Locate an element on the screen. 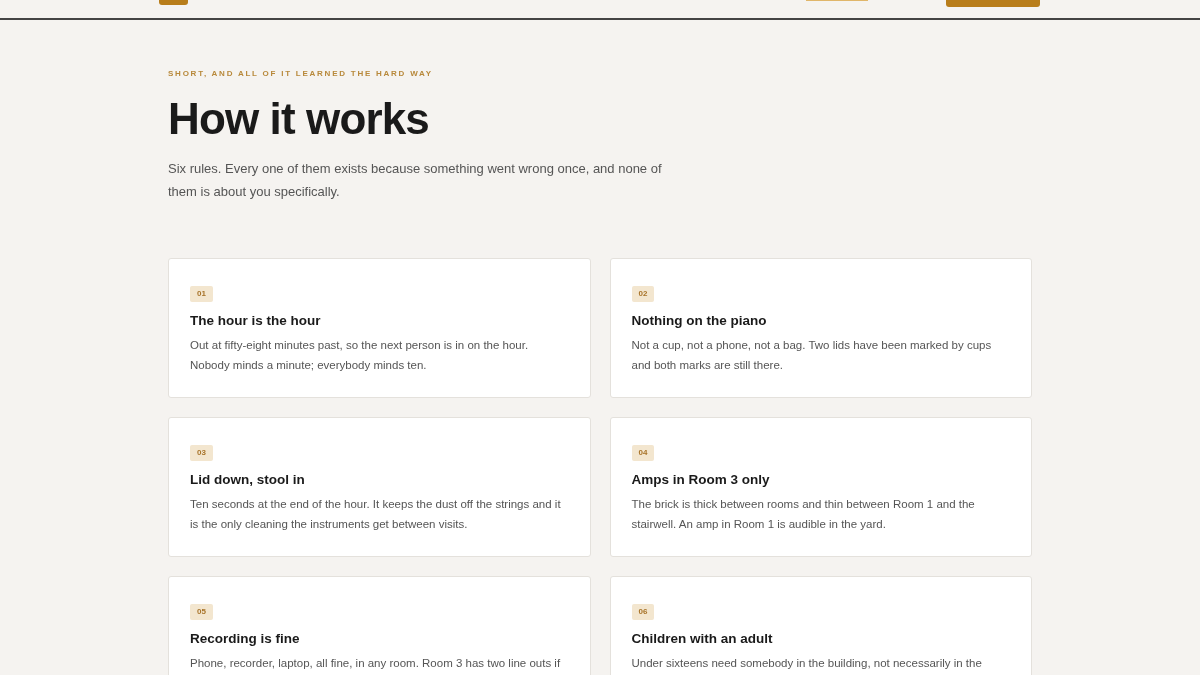 Image resolution: width=1200 pixels, height=675 pixels. rule-number: 05 is located at coordinates (201, 612).